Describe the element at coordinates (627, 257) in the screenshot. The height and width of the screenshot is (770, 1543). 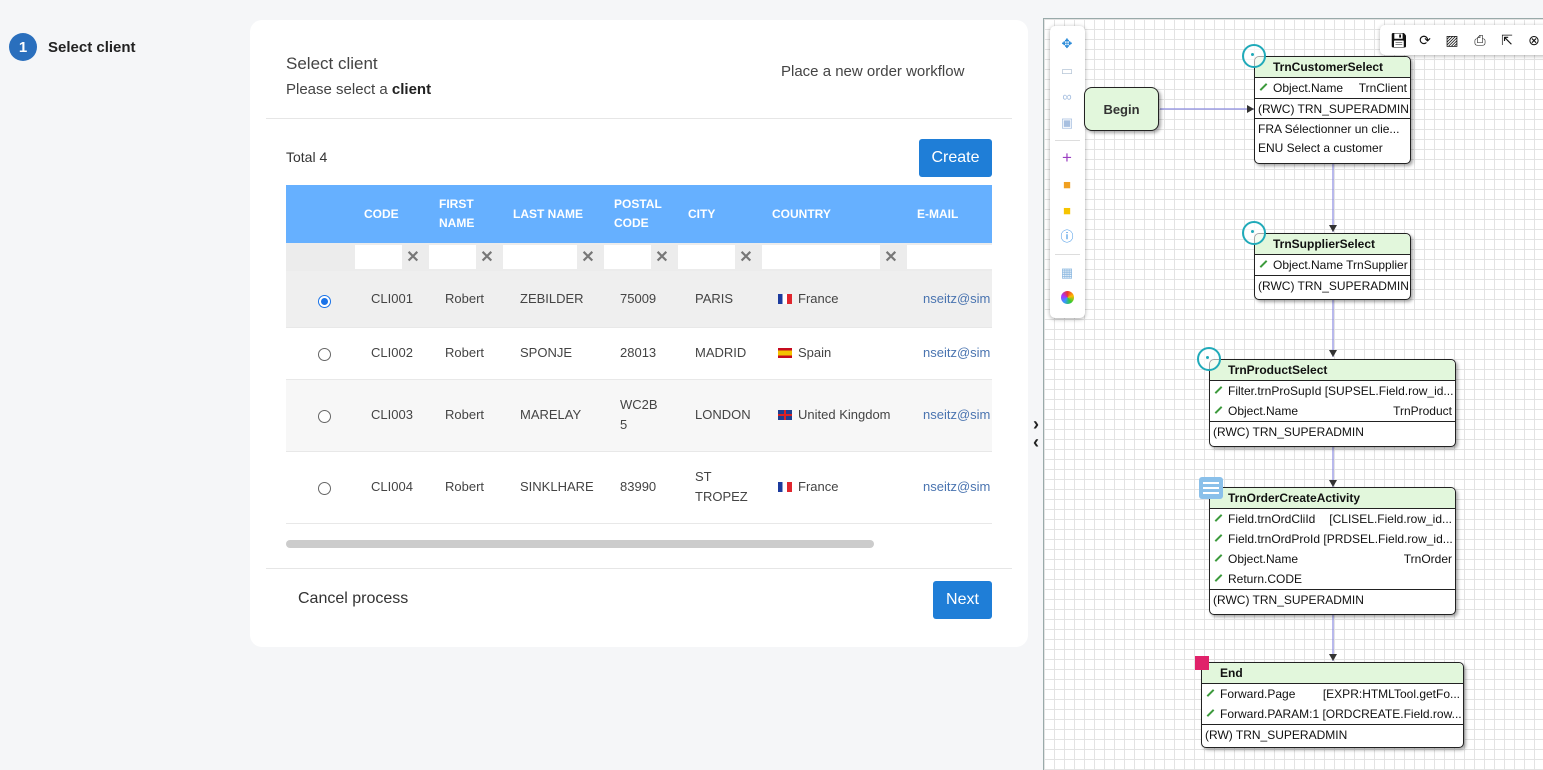
I see `filter-postal-code-input` at that location.